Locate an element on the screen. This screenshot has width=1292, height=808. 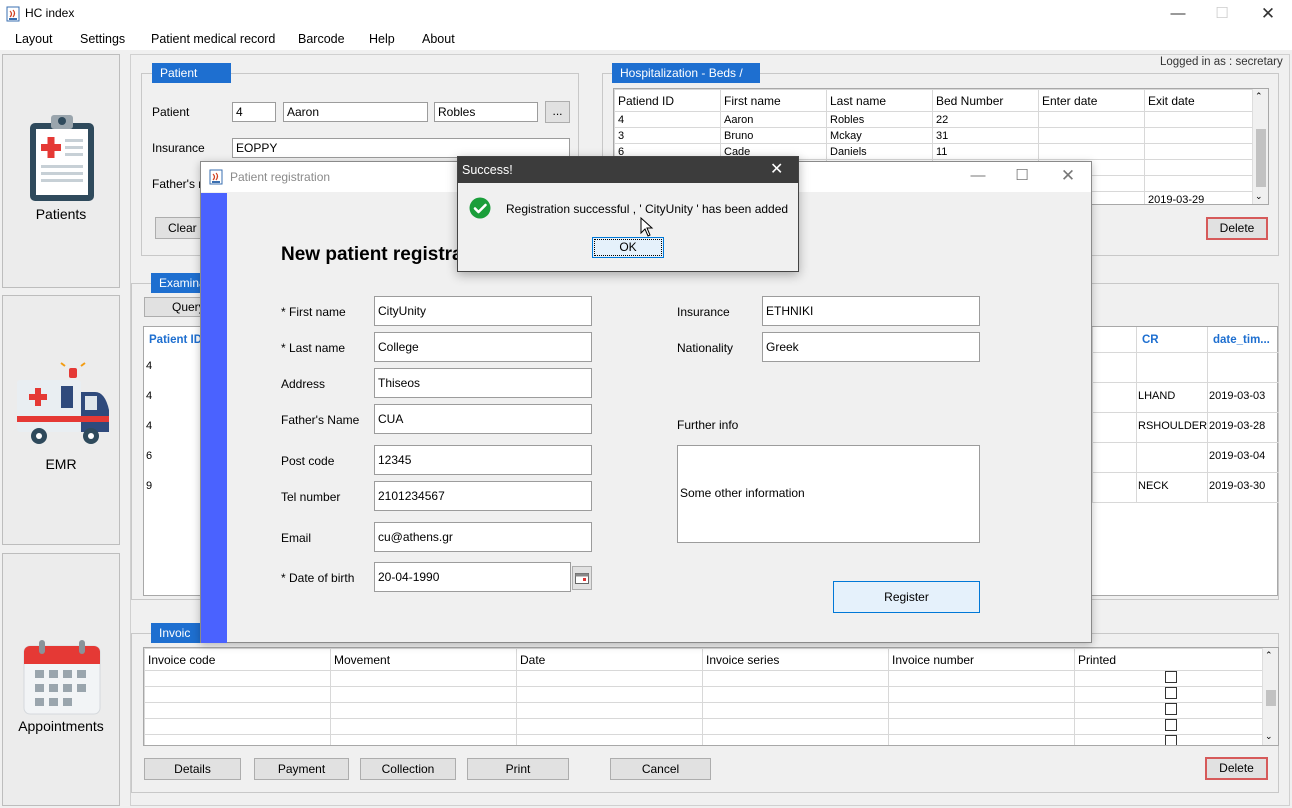
java-app-icon is located at coordinates (13, 14).